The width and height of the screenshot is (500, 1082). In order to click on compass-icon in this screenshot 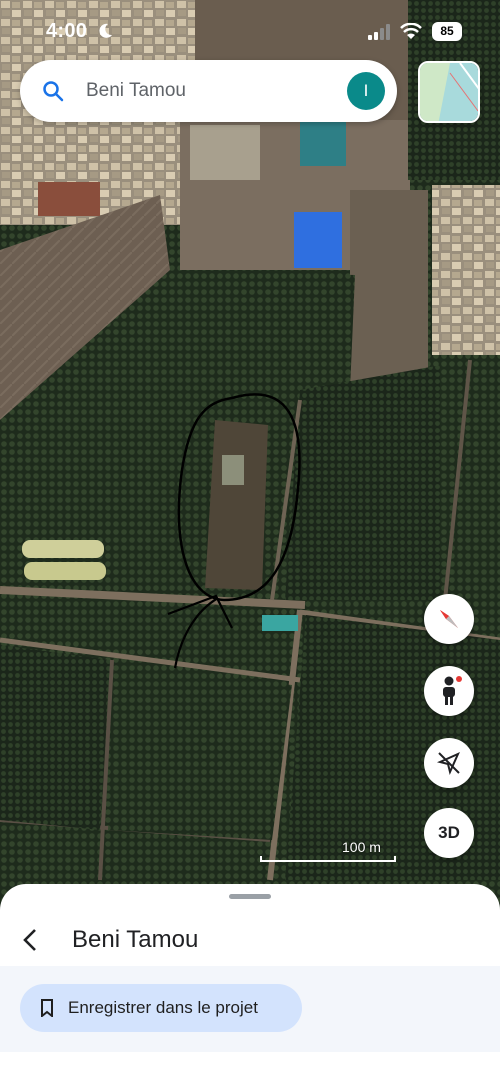, I will do `click(449, 619)`.